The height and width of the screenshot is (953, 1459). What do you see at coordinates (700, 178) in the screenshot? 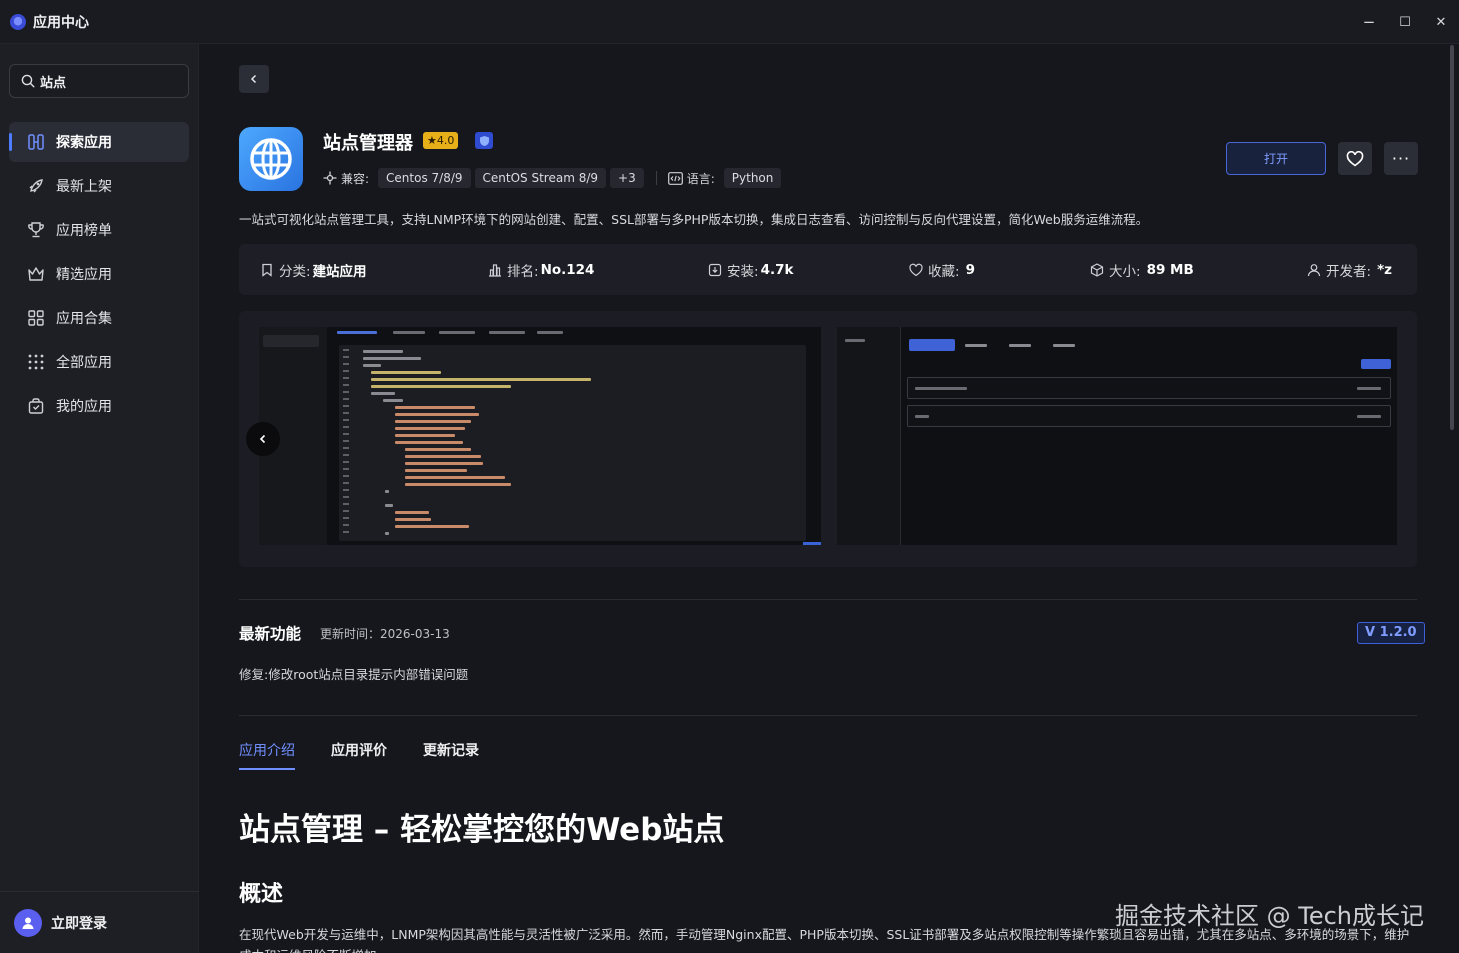
I see `language-label: 语言:` at bounding box center [700, 178].